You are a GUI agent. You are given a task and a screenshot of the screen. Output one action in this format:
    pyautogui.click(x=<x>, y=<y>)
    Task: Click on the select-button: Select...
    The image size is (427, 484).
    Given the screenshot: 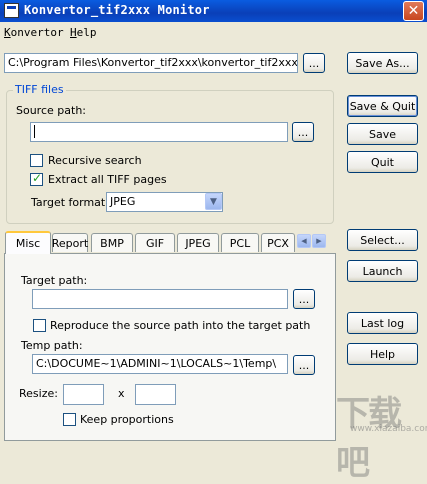 What is the action you would take?
    pyautogui.click(x=382, y=240)
    